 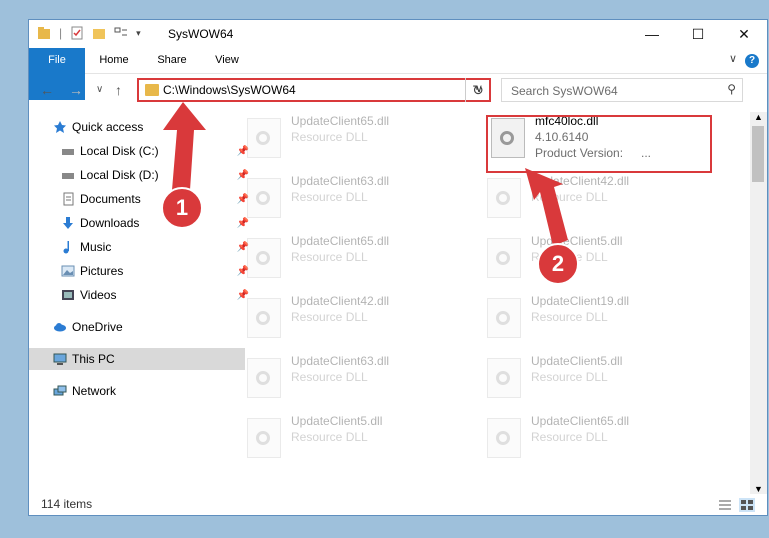 What do you see at coordinates (99, 89) in the screenshot?
I see `recent-locations-icon: ∨` at bounding box center [99, 89].